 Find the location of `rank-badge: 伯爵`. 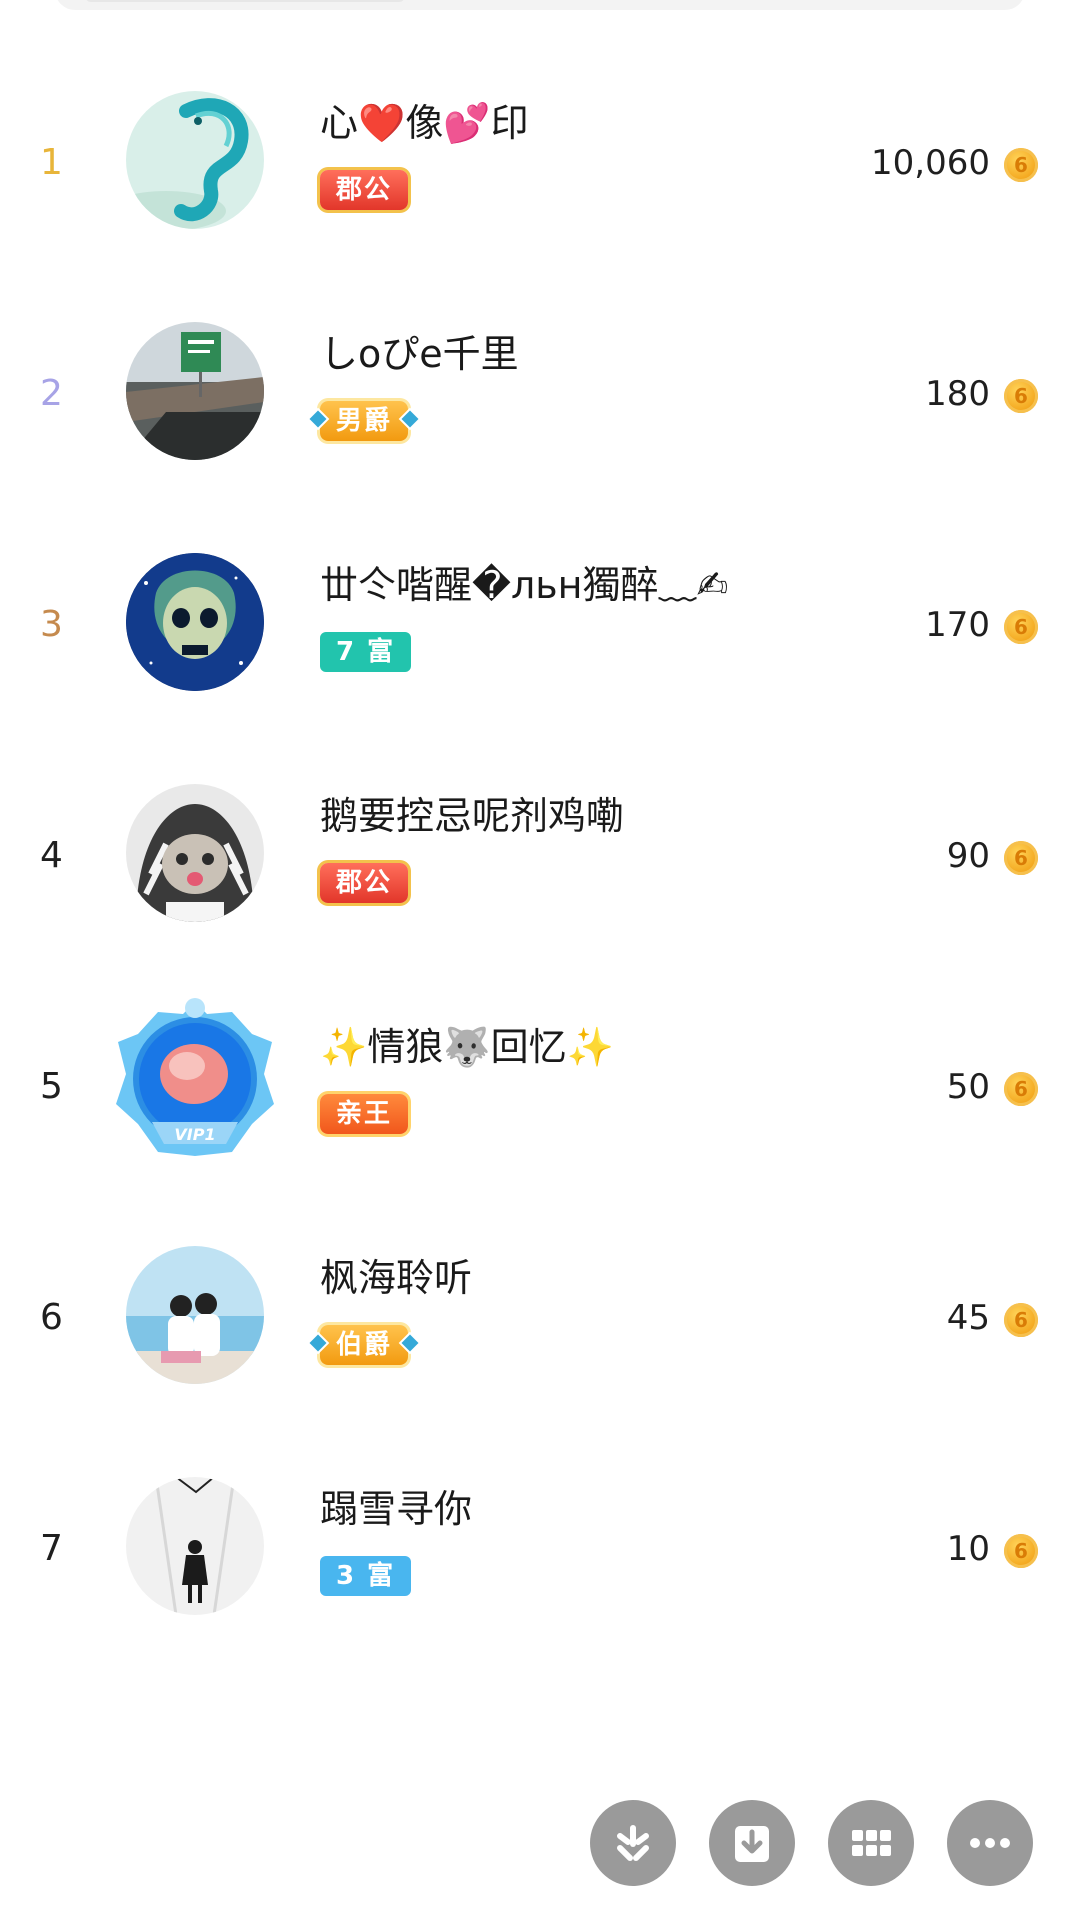

rank-badge: 伯爵 is located at coordinates (364, 1345).